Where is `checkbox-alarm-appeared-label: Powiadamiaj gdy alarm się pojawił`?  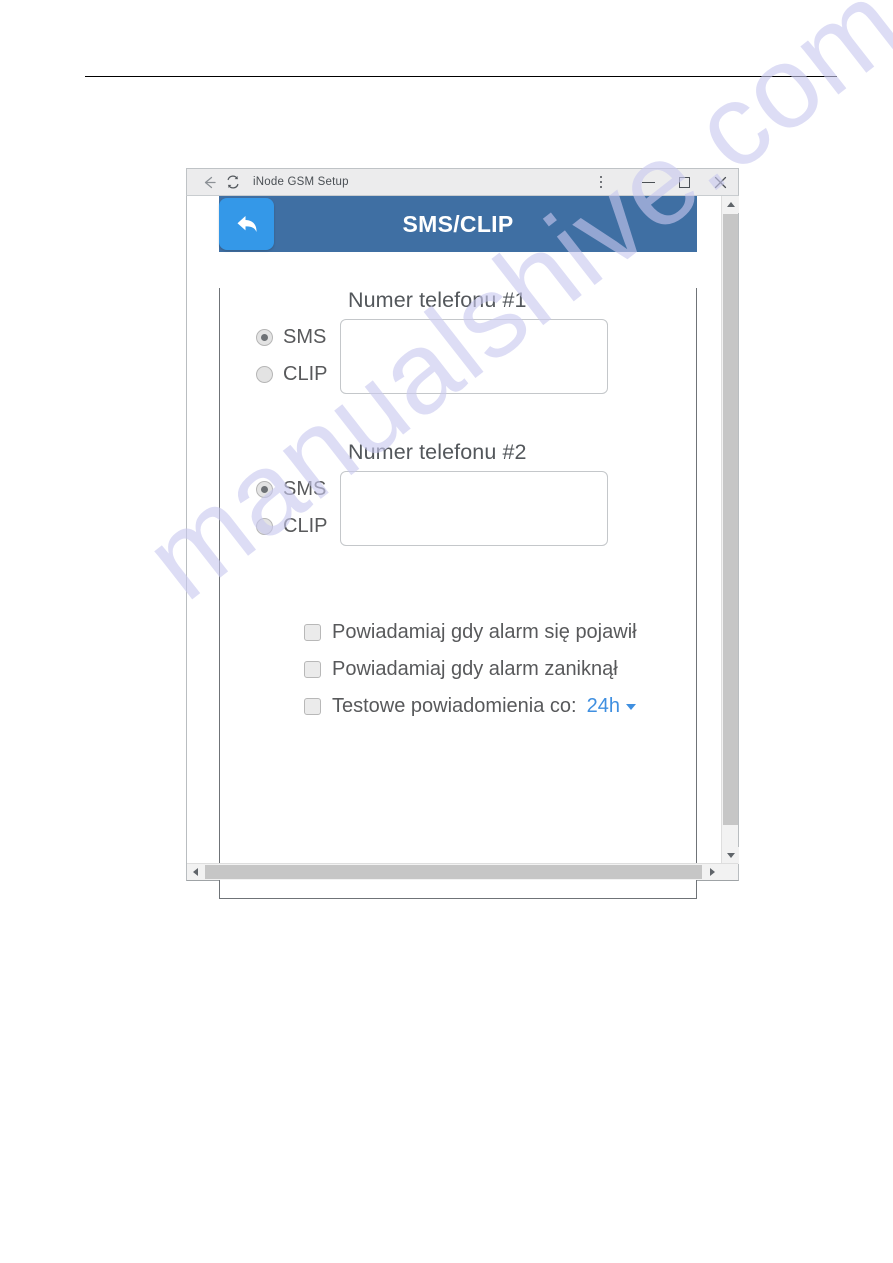
checkbox-alarm-appeared-label: Powiadamiaj gdy alarm się pojawił is located at coordinates (484, 632).